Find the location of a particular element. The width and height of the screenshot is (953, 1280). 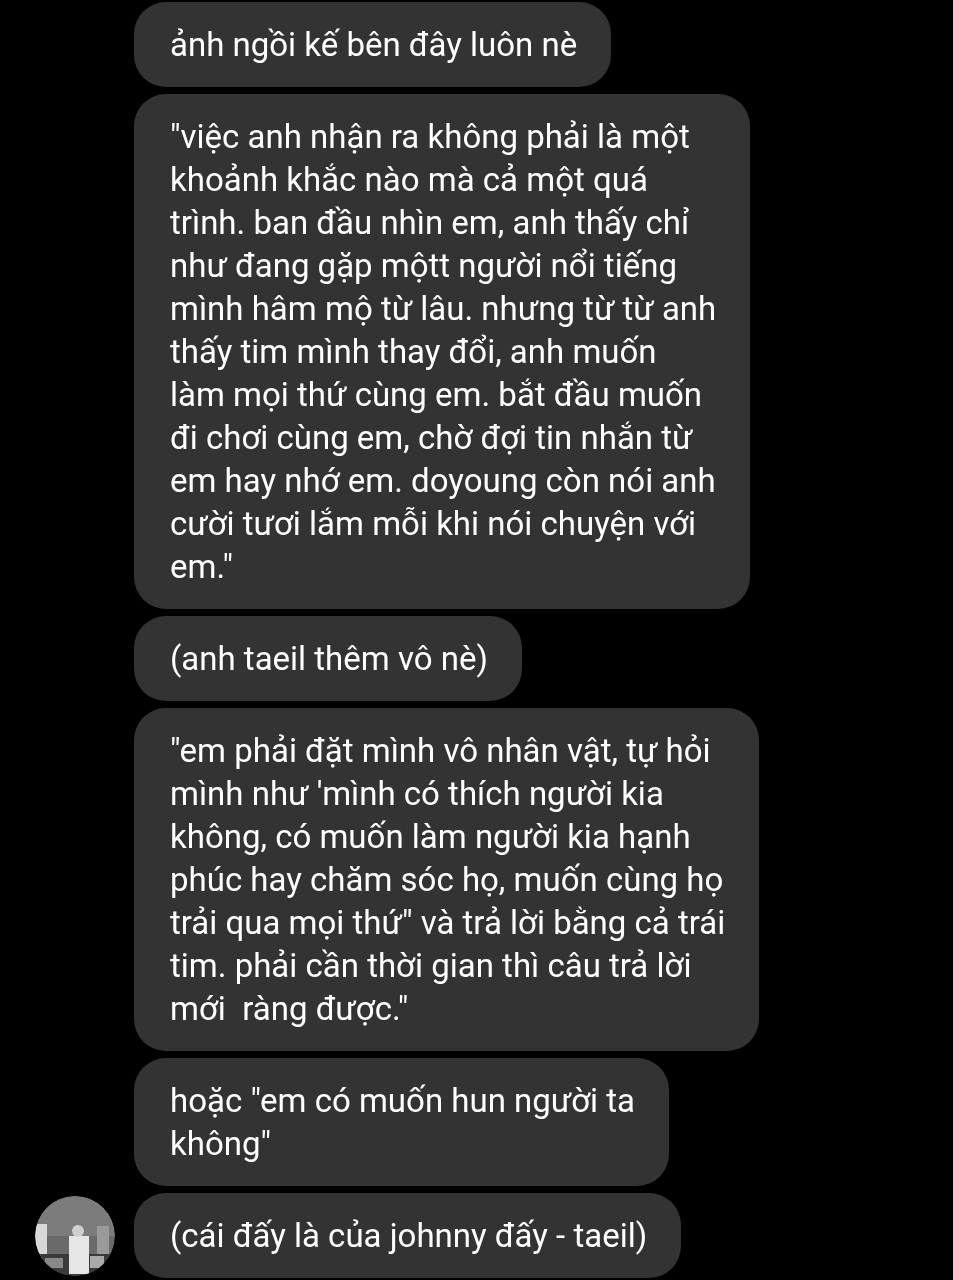

message-bubble: (cái đấy là của johnny đấy - taeil) is located at coordinates (408, 1235).